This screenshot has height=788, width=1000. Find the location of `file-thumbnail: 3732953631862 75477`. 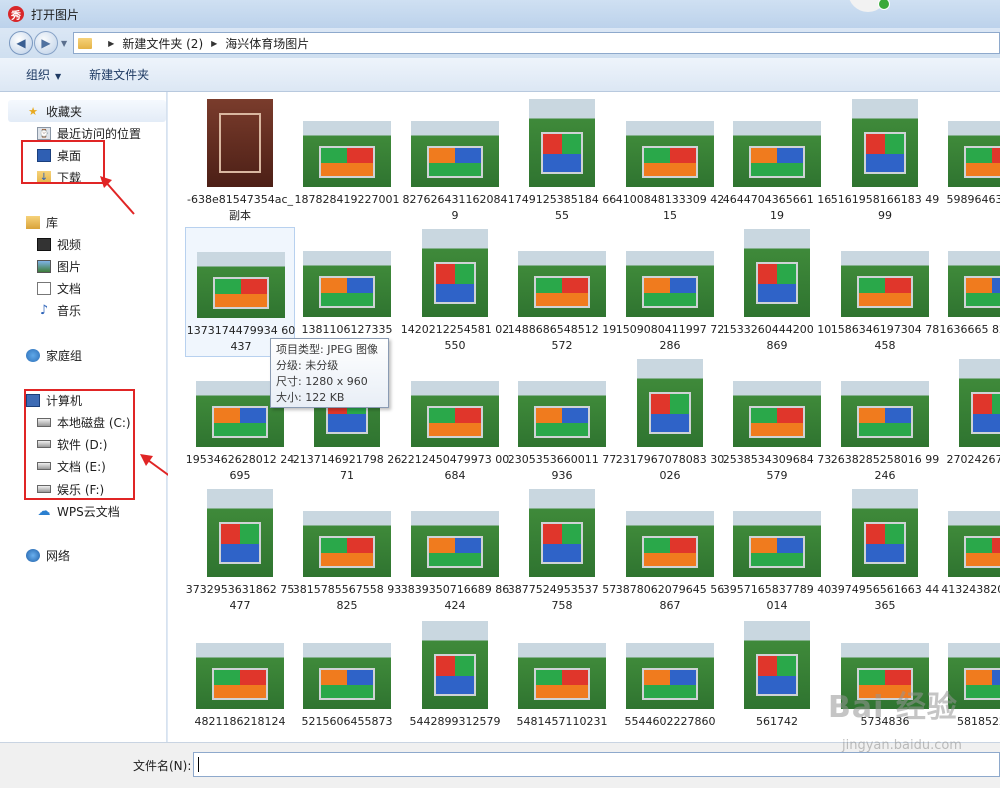

file-thumbnail: 3732953631862 75477 is located at coordinates (240, 552).